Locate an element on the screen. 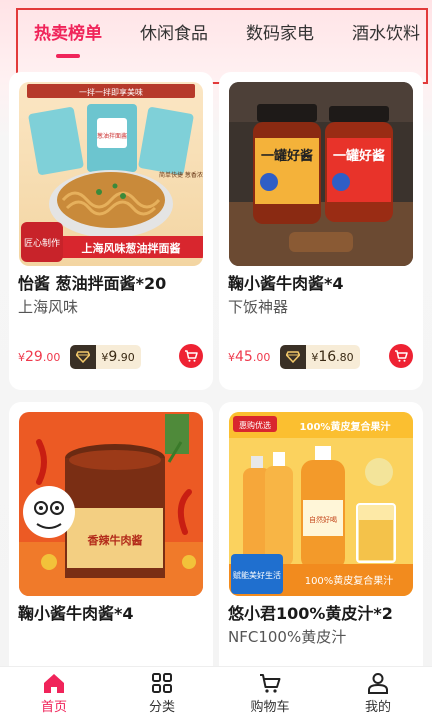 This screenshot has width=432, height=720. product-price: ¥45.00 is located at coordinates (249, 357).